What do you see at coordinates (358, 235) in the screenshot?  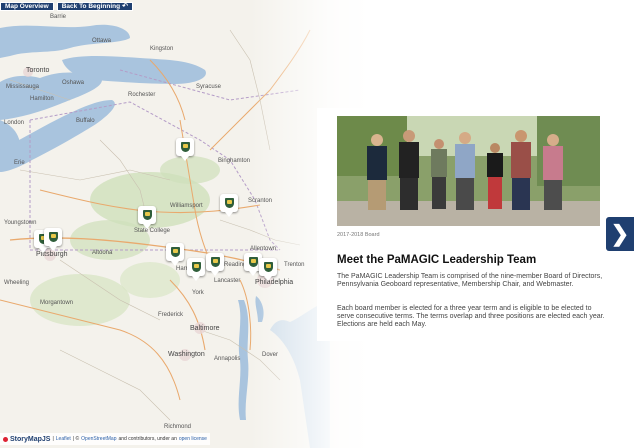 I see `photo-caption: 2017-2018 Board` at bounding box center [358, 235].